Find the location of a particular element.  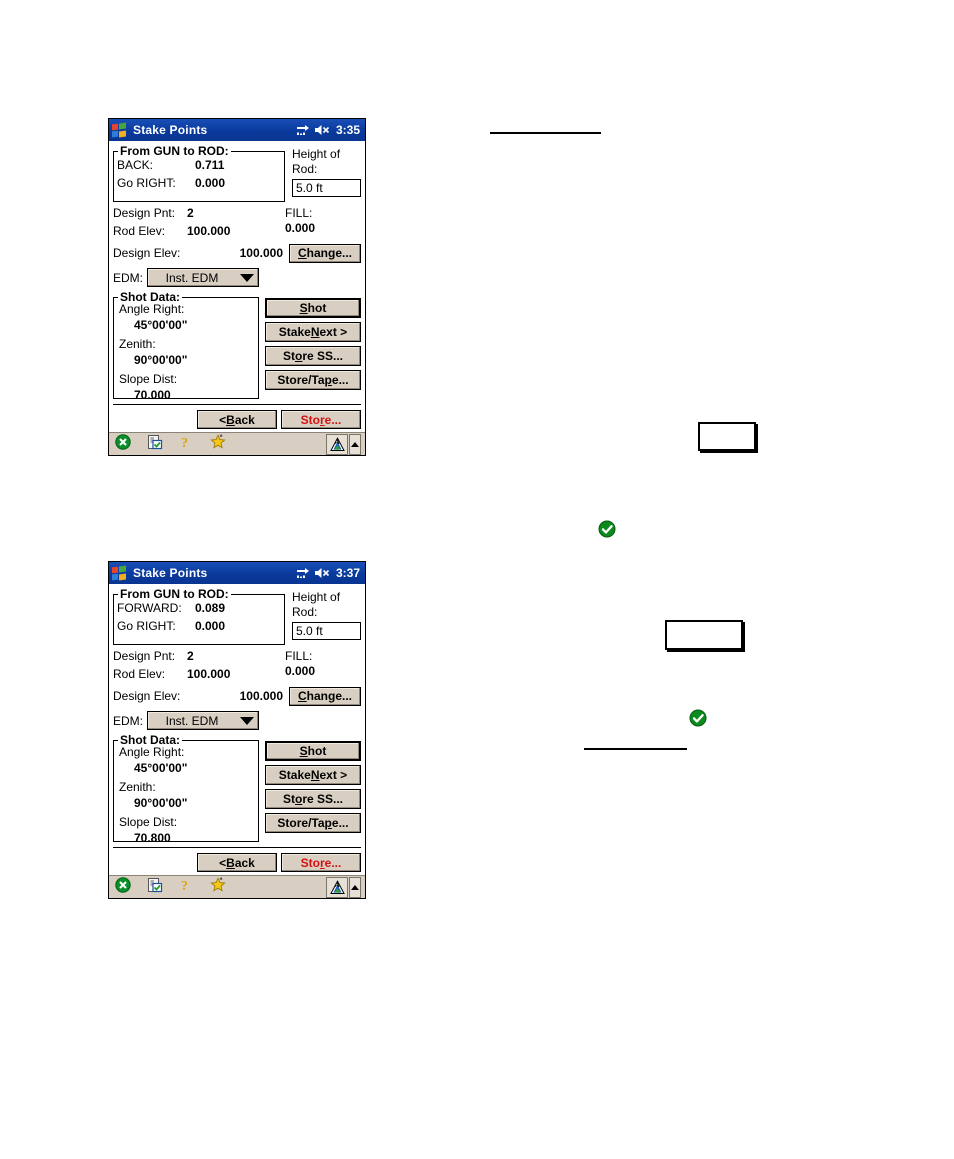

titlebar-icons: 3:35 is located at coordinates (328, 130).